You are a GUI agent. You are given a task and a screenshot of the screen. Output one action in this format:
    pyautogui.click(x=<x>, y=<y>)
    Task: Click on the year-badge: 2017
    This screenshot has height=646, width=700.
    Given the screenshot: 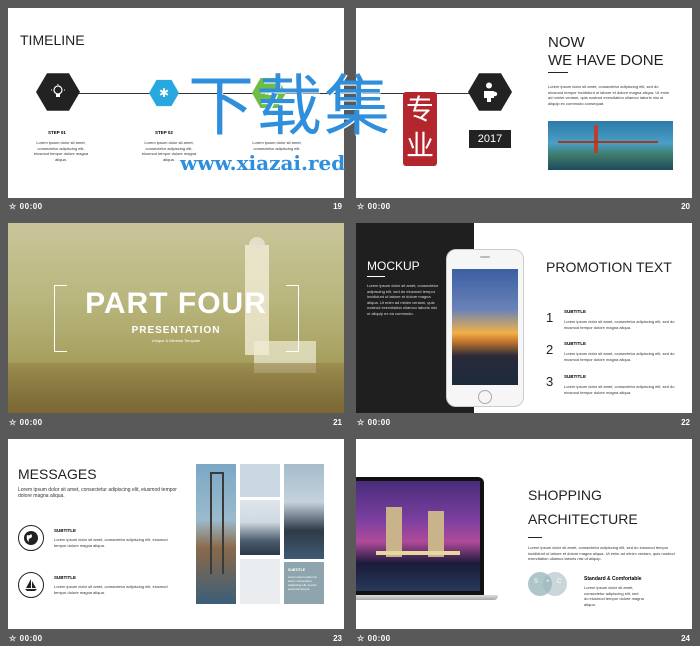 What is the action you would take?
    pyautogui.click(x=490, y=139)
    